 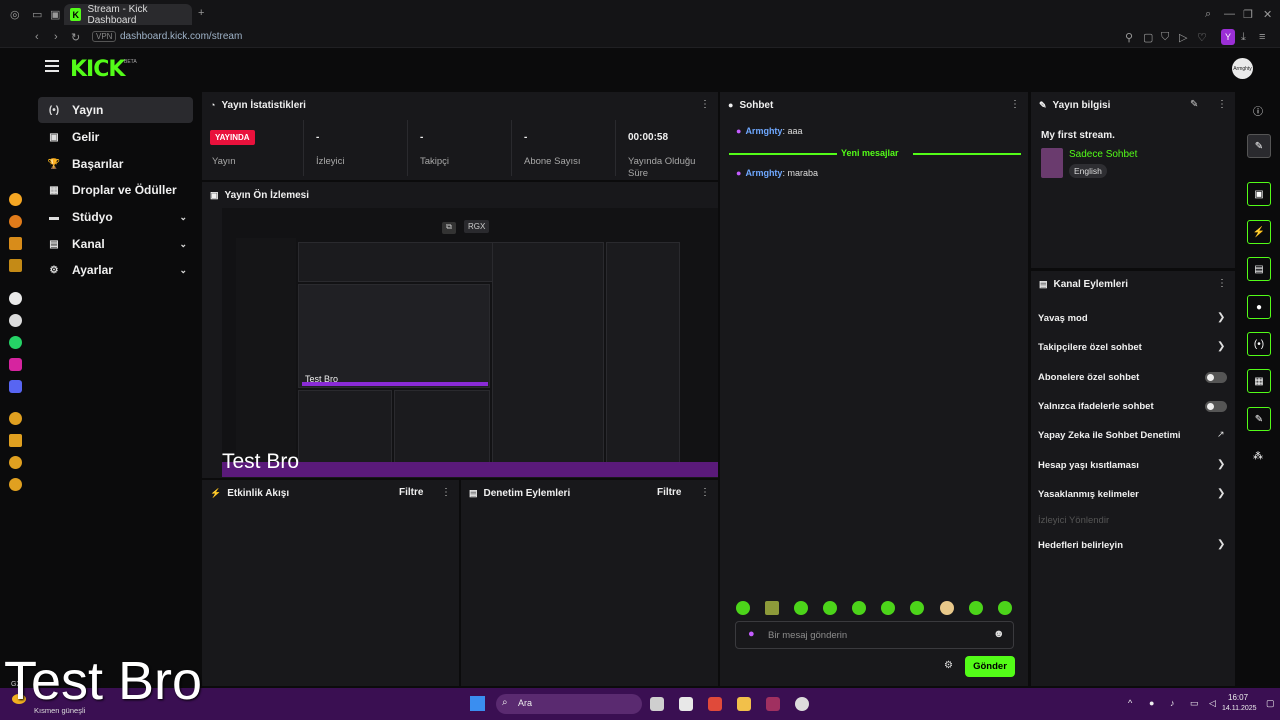 I want to click on volume-icon: ◁, so click(x=1212, y=703).